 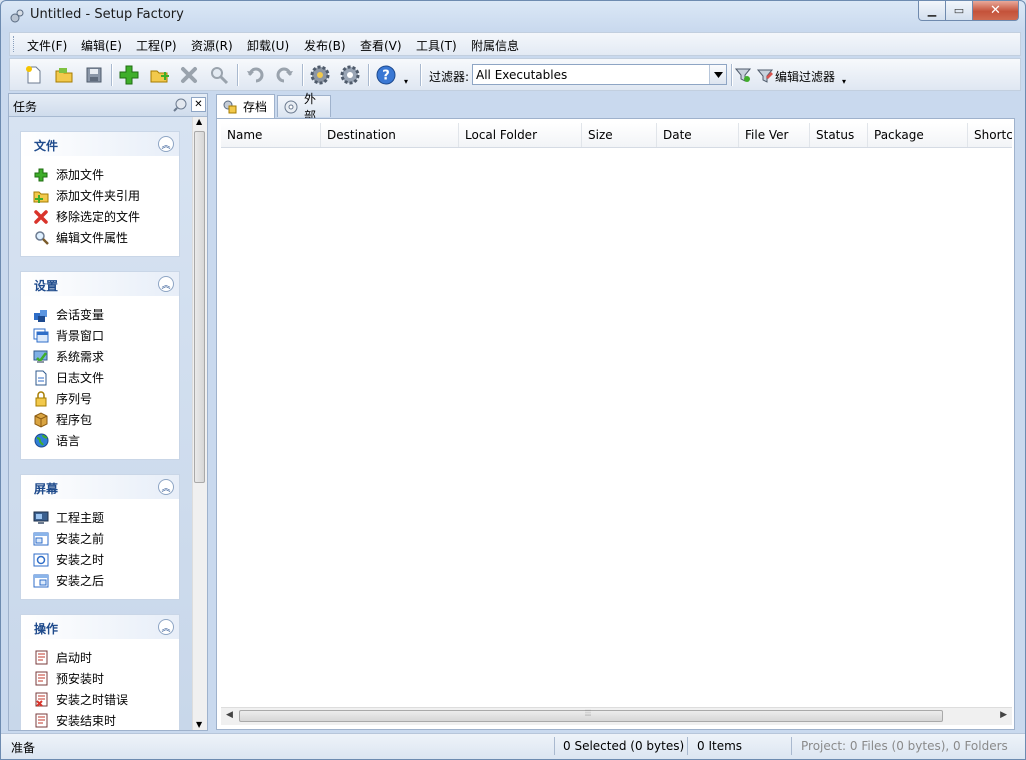 I want to click on column-file-version: File Ver, so click(x=774, y=135).